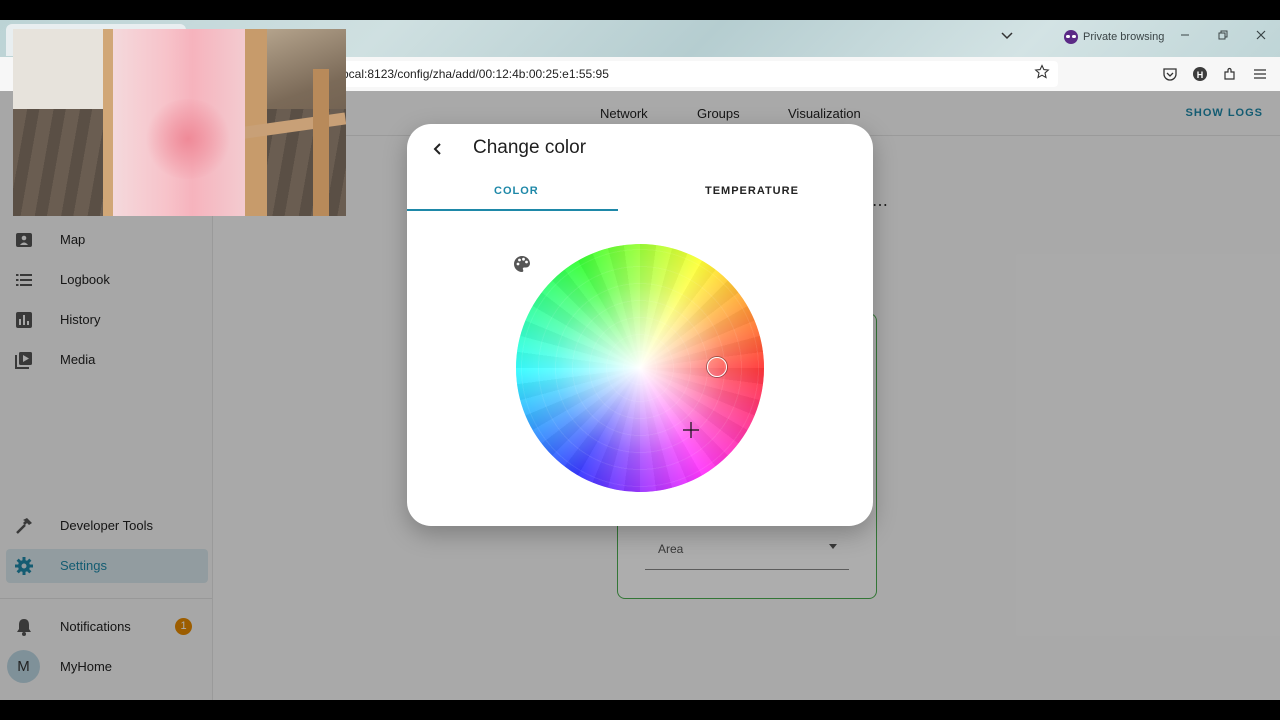 The height and width of the screenshot is (720, 1280). Describe the element at coordinates (530, 147) in the screenshot. I see `dialog-title: Change color` at that location.